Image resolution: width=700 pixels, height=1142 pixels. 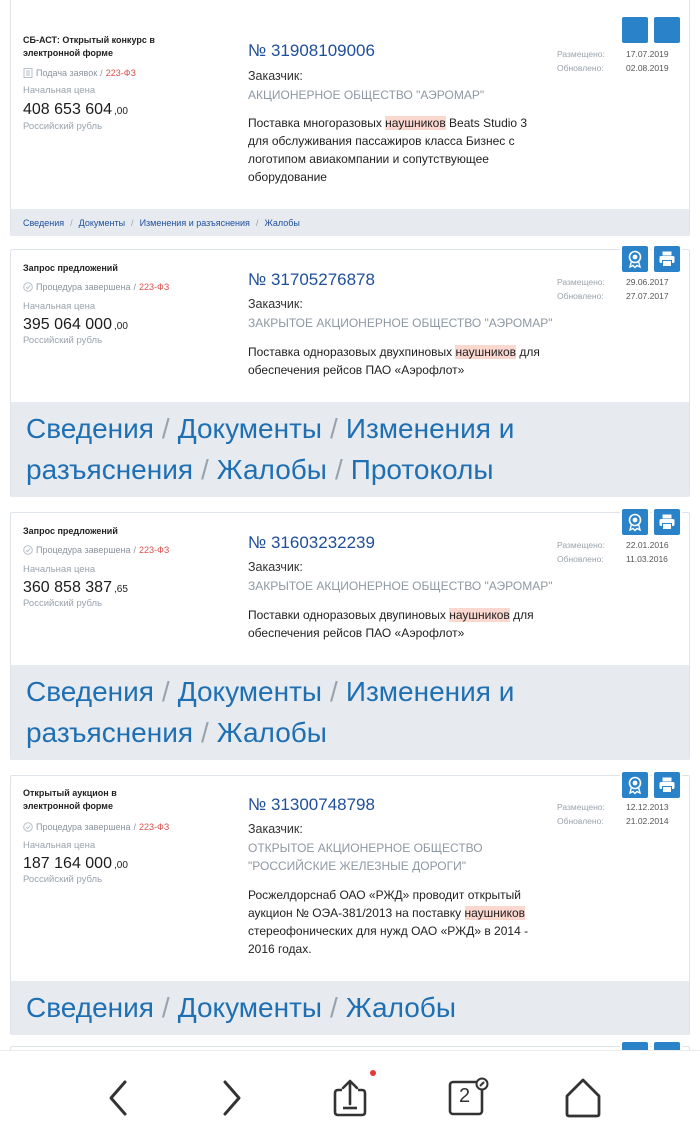 What do you see at coordinates (311, 805) in the screenshot?
I see `tender-number-link: № 31300748798` at bounding box center [311, 805].